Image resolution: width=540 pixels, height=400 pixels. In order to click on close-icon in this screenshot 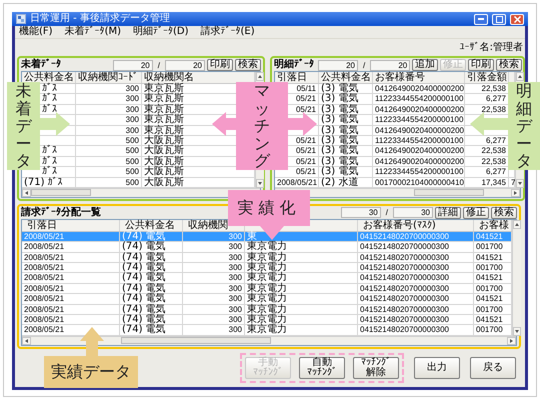, I will do `click(517, 19)`.